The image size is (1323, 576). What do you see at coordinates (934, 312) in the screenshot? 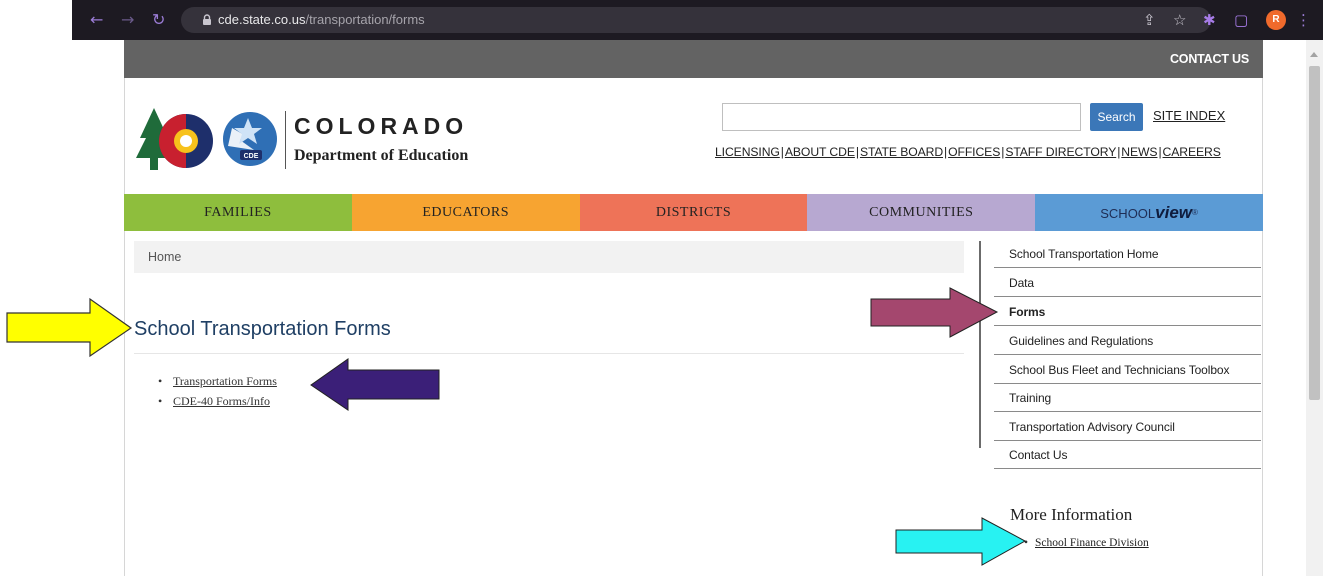
I see `mauve-arrow-icon` at bounding box center [934, 312].